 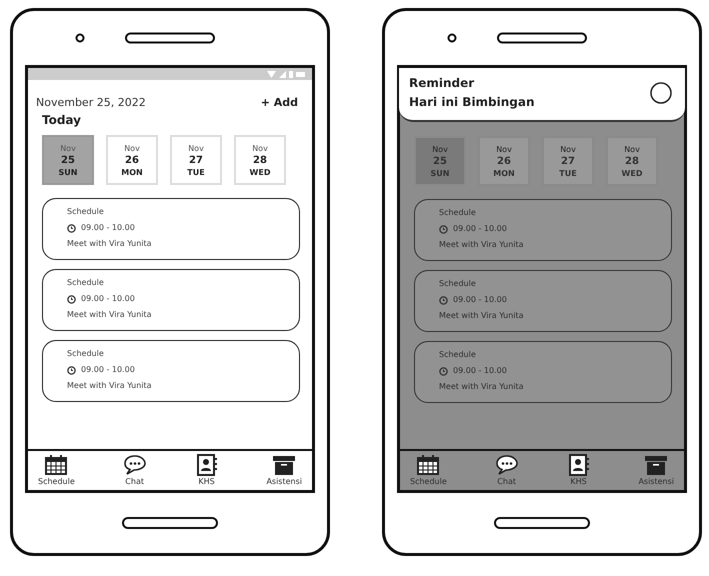 What do you see at coordinates (286, 74) in the screenshot?
I see `status-icons-drawing` at bounding box center [286, 74].